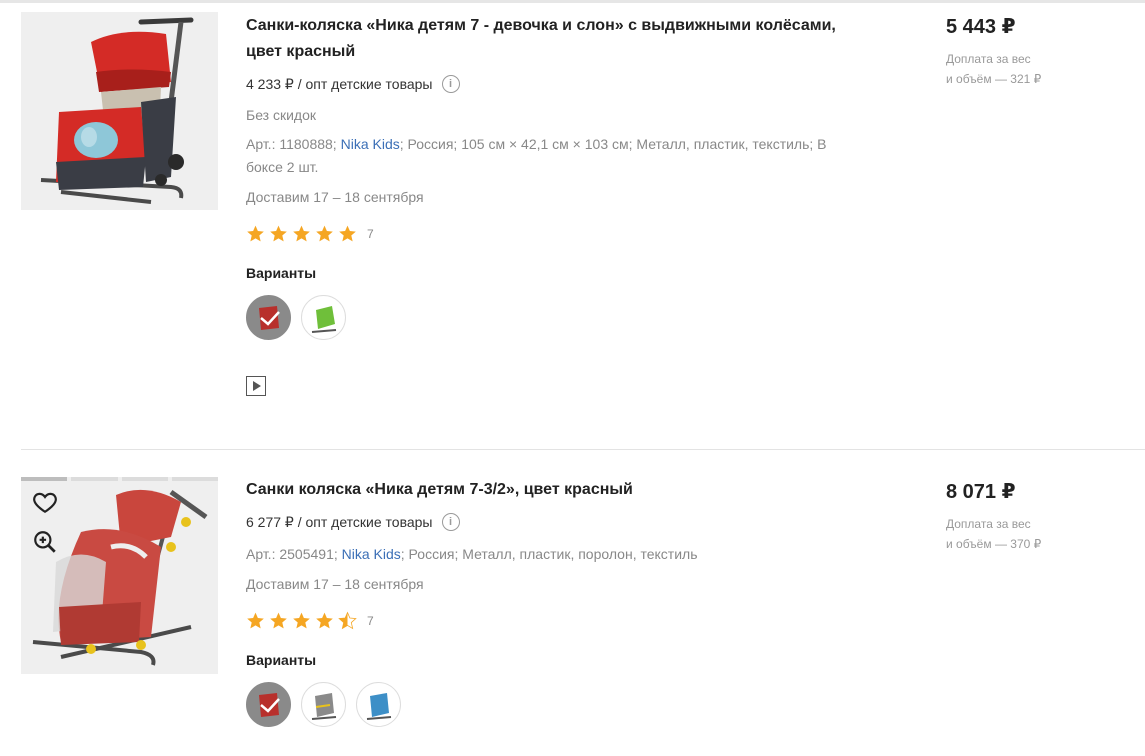  I want to click on wholesale-price-text: 6 277 ₽ / опт детские товары, so click(339, 521).